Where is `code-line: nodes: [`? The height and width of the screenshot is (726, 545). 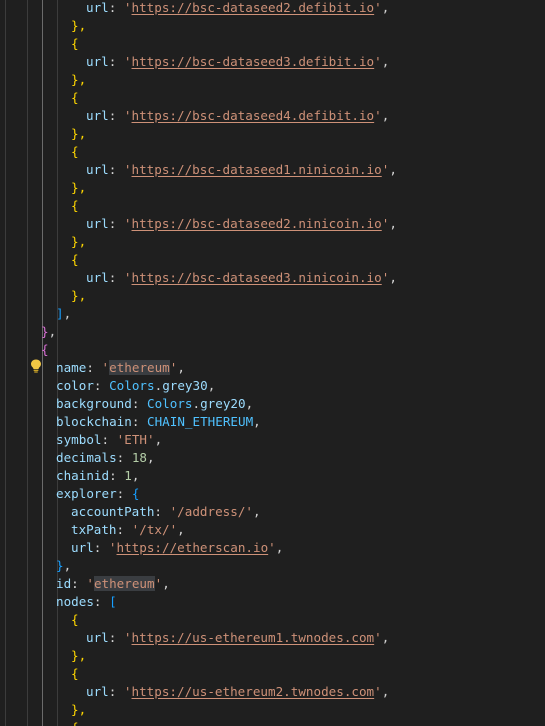 code-line: nodes: [ is located at coordinates (86, 602).